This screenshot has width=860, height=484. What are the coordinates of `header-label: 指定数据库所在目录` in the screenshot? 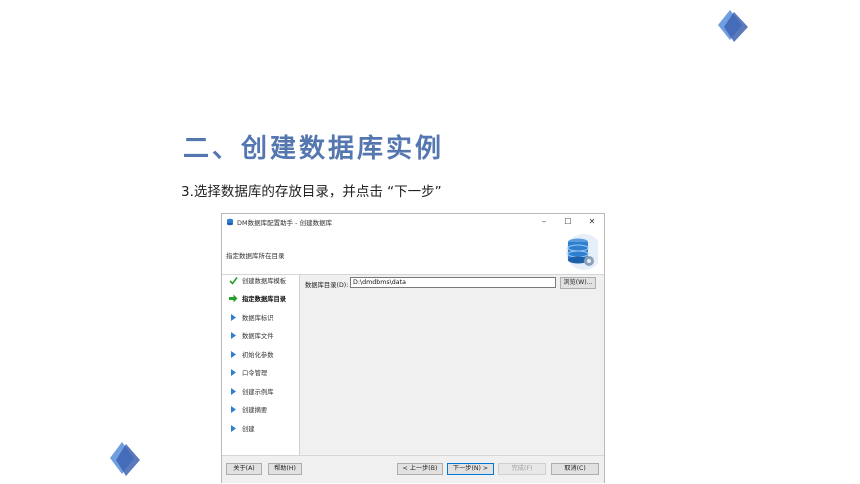 It's located at (255, 256).